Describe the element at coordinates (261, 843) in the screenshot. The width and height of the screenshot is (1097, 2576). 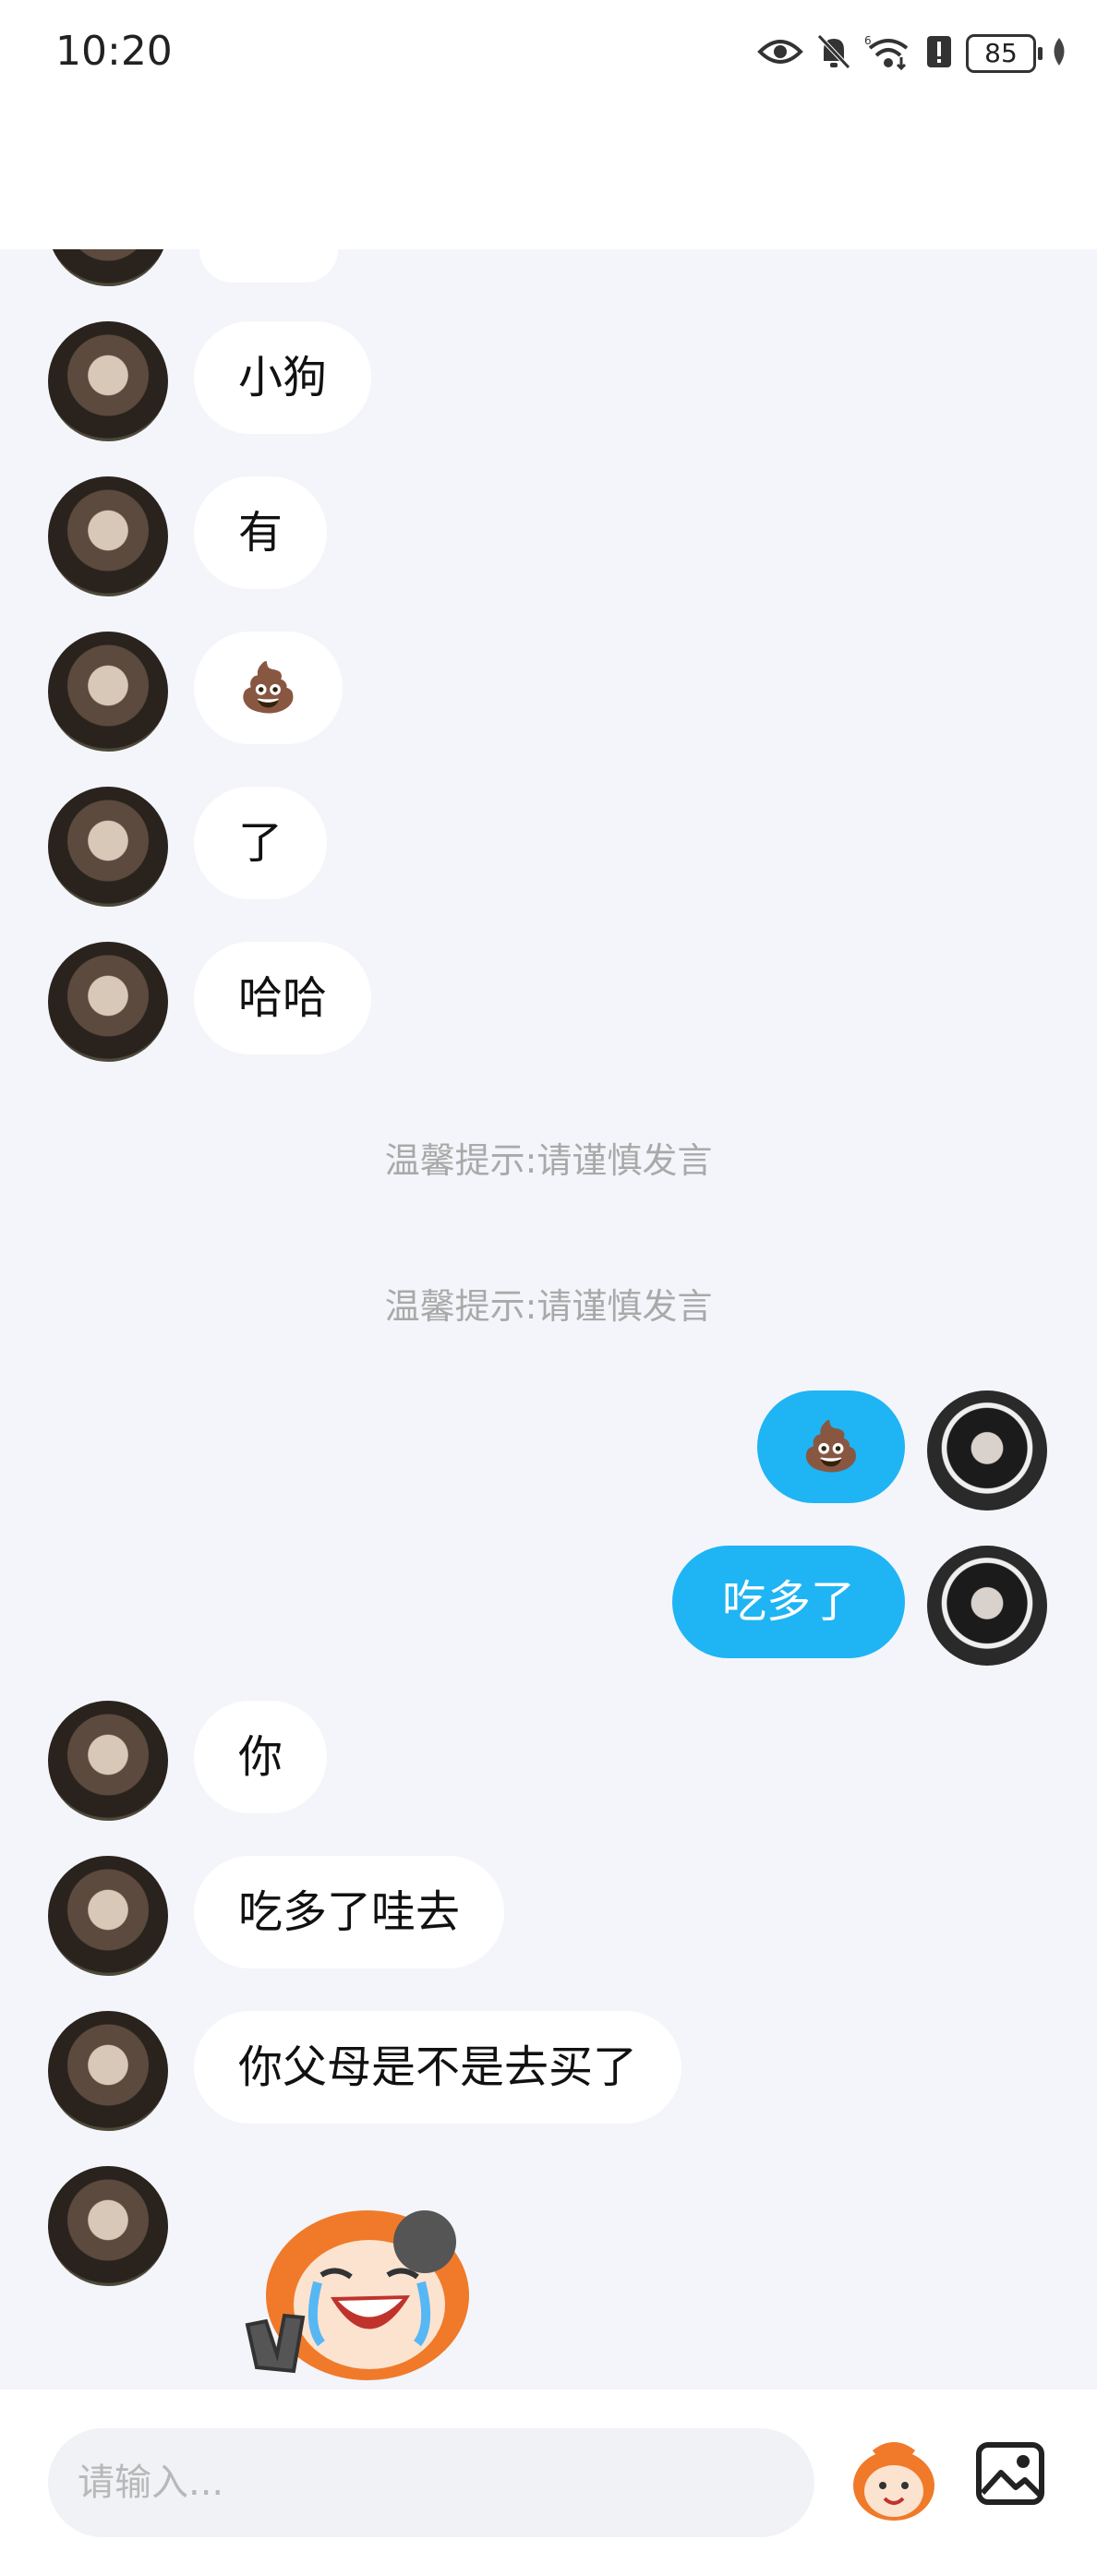
I see `message-bubble: 了` at that location.